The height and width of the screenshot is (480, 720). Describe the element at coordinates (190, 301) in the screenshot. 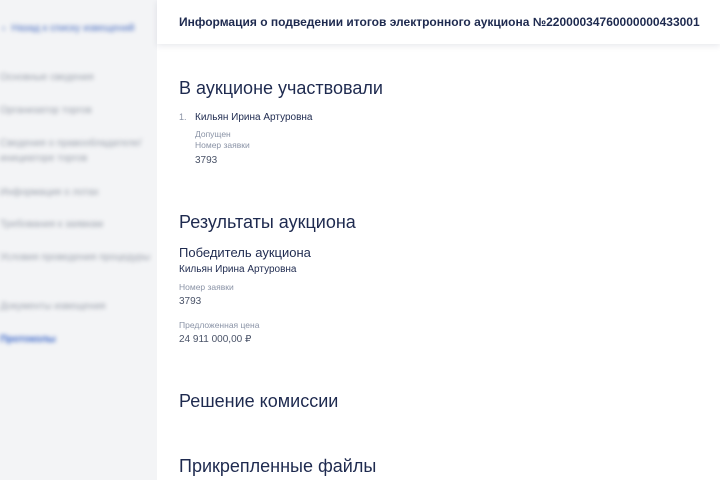

I see `winner-bid-number: 3793` at that location.